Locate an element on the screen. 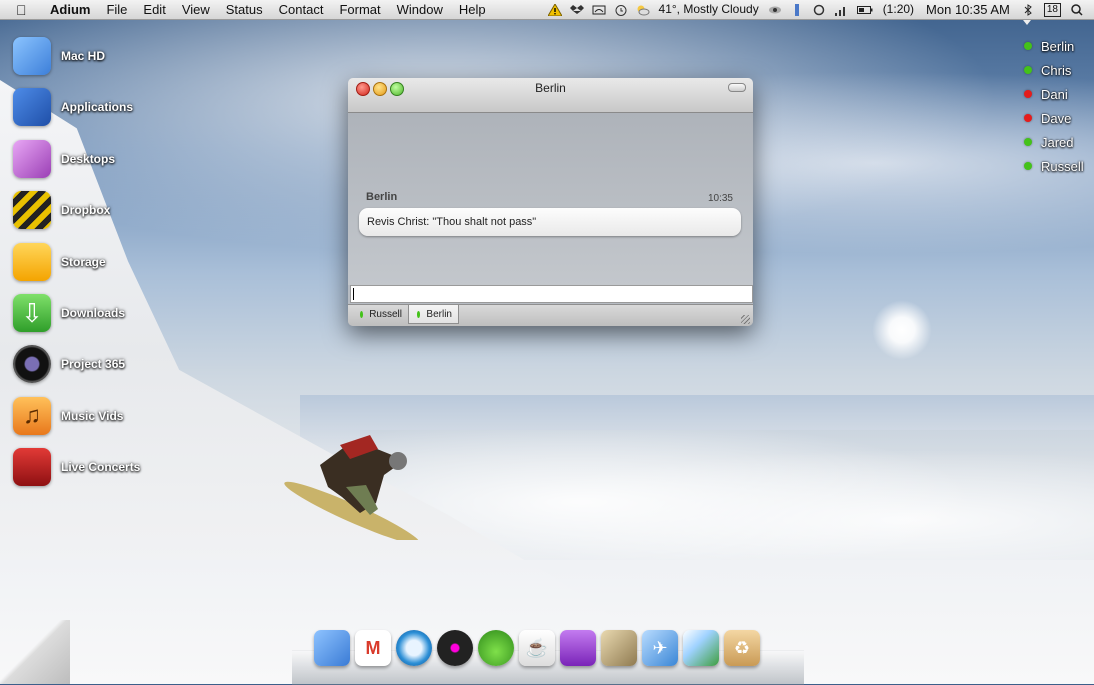 This screenshot has width=1094, height=685. buddy-name: Jared is located at coordinates (1057, 142).